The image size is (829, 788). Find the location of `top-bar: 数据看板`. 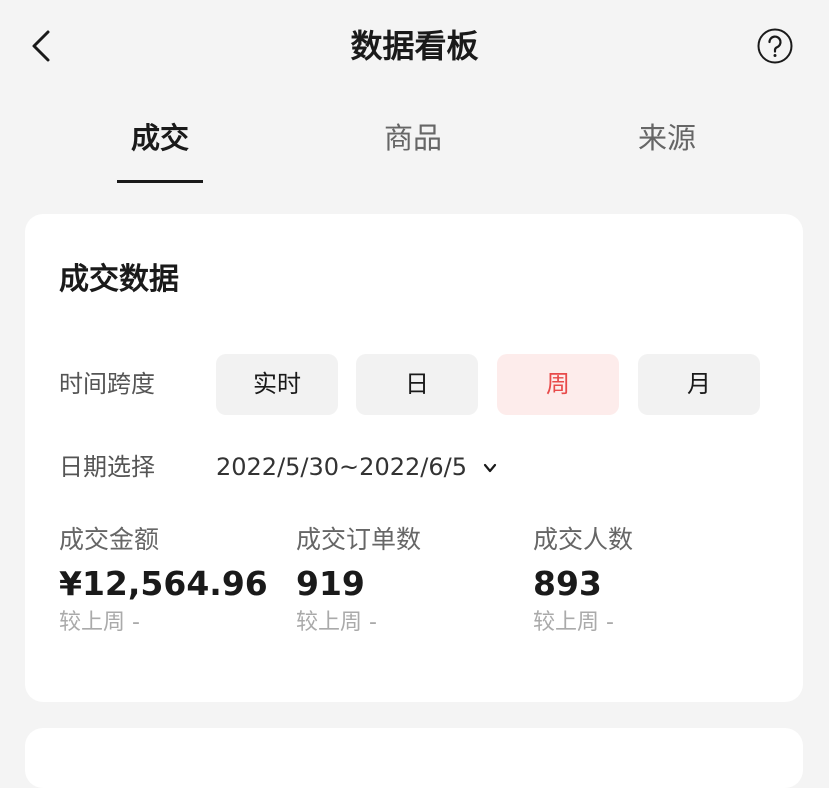

top-bar: 数据看板 is located at coordinates (414, 46).